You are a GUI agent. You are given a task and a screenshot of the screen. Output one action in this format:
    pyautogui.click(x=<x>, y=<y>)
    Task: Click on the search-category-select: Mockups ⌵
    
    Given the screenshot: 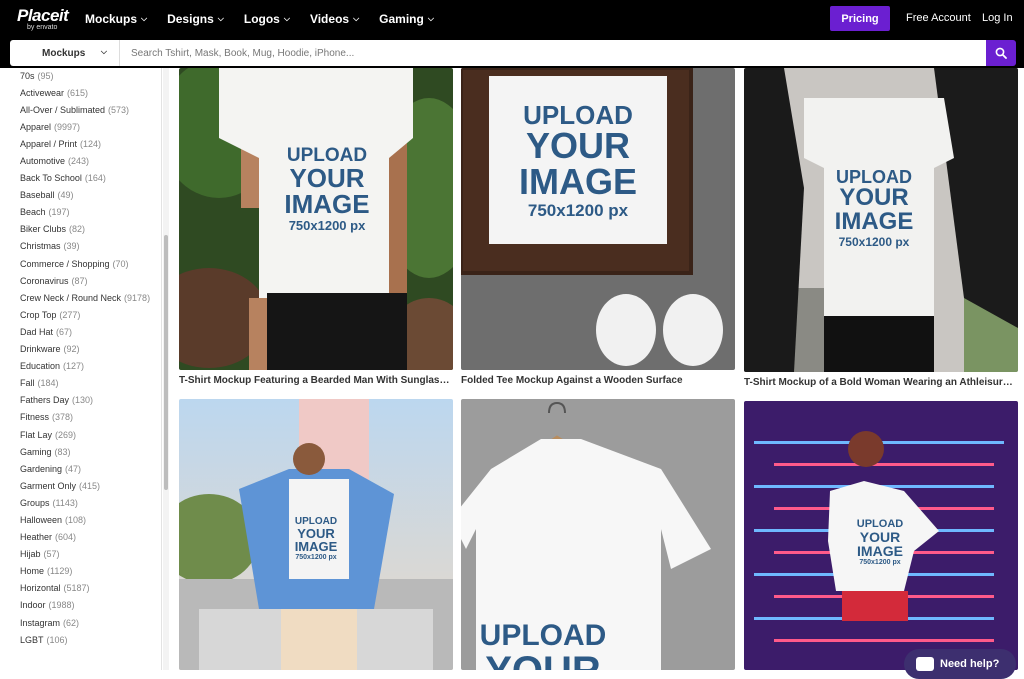 What is the action you would take?
    pyautogui.click(x=65, y=53)
    